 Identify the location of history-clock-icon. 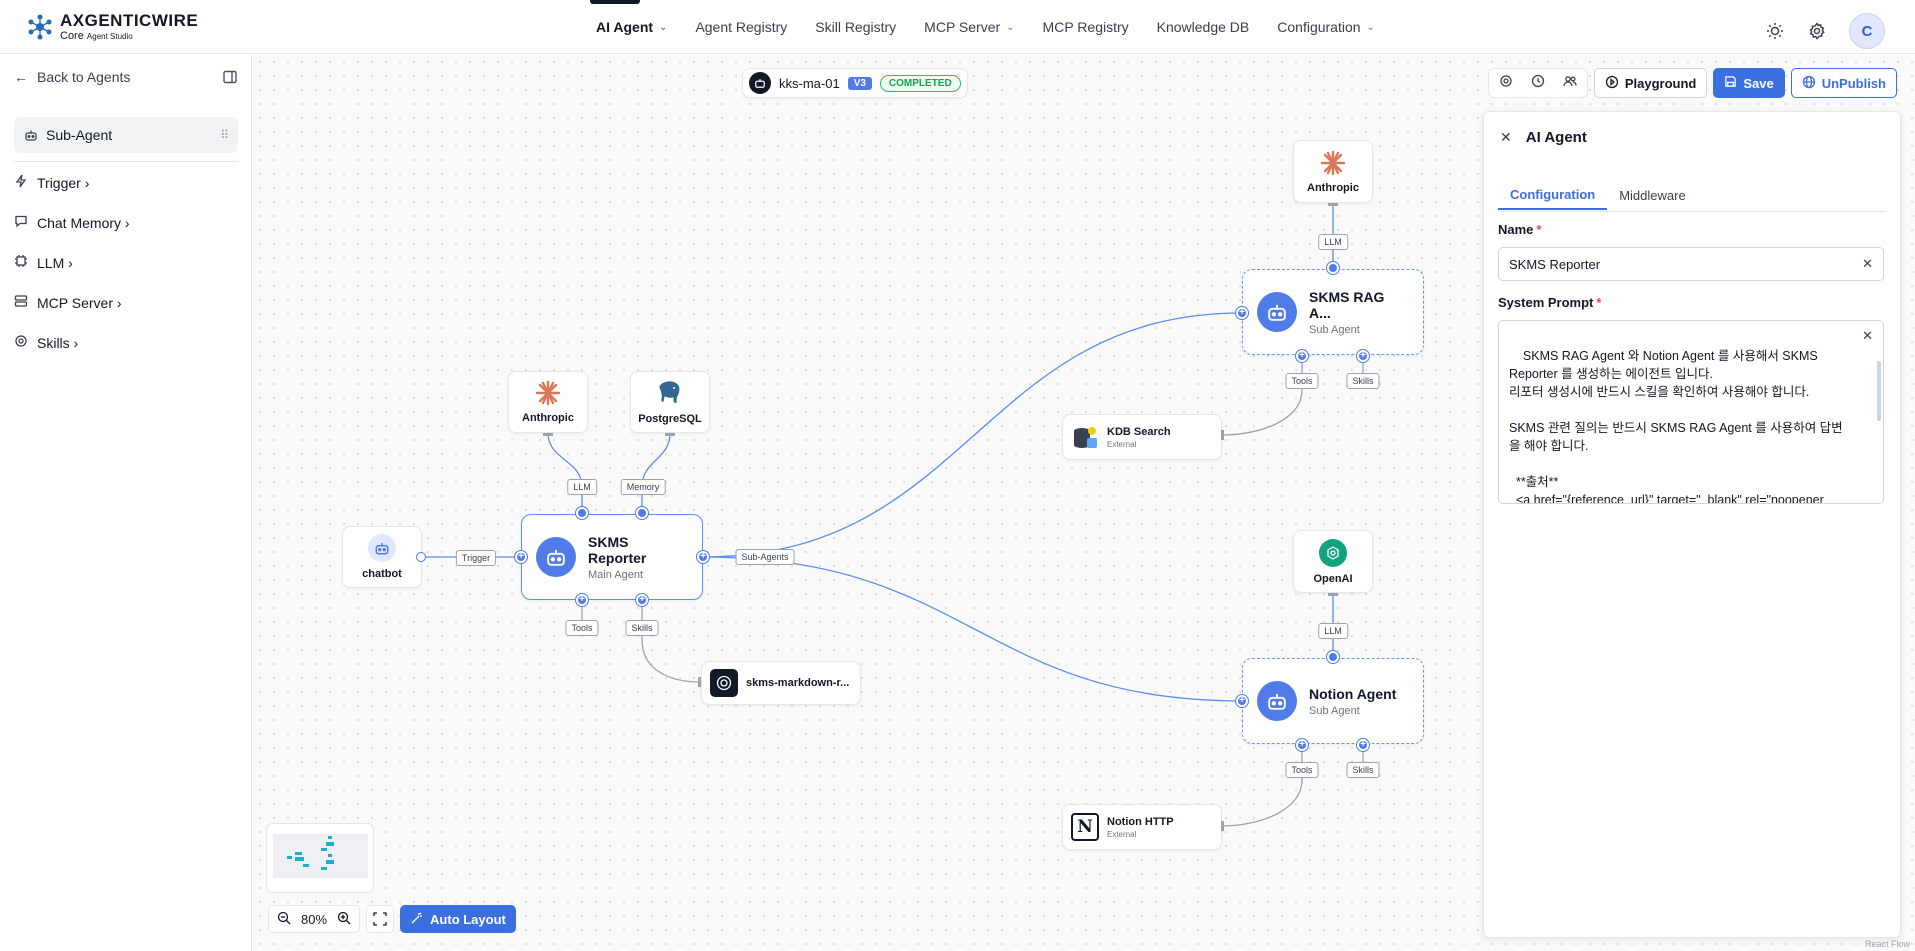
(1538, 83).